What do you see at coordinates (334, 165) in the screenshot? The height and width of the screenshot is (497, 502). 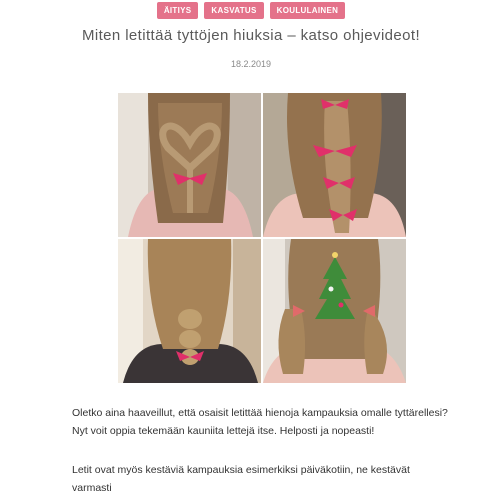 I see `ribbon-braid-photo` at bounding box center [334, 165].